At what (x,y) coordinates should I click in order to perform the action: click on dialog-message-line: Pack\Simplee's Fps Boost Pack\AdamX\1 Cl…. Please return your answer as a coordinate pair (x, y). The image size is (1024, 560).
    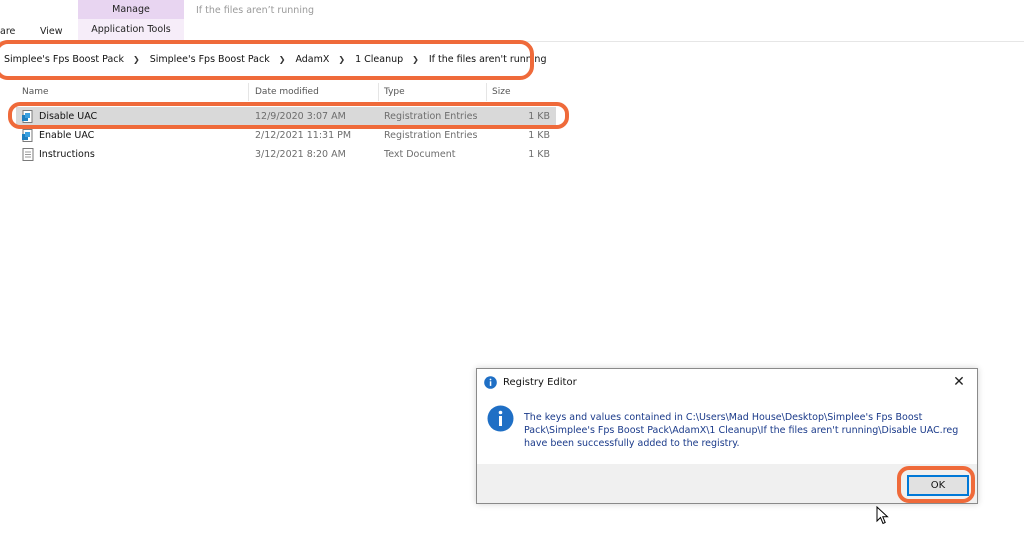
    Looking at the image, I should click on (741, 430).